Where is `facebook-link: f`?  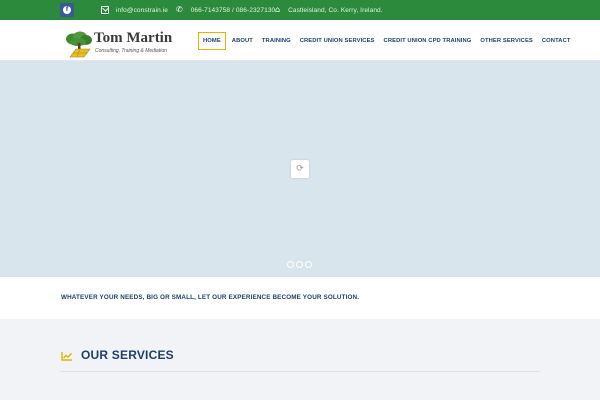 facebook-link: f is located at coordinates (67, 10).